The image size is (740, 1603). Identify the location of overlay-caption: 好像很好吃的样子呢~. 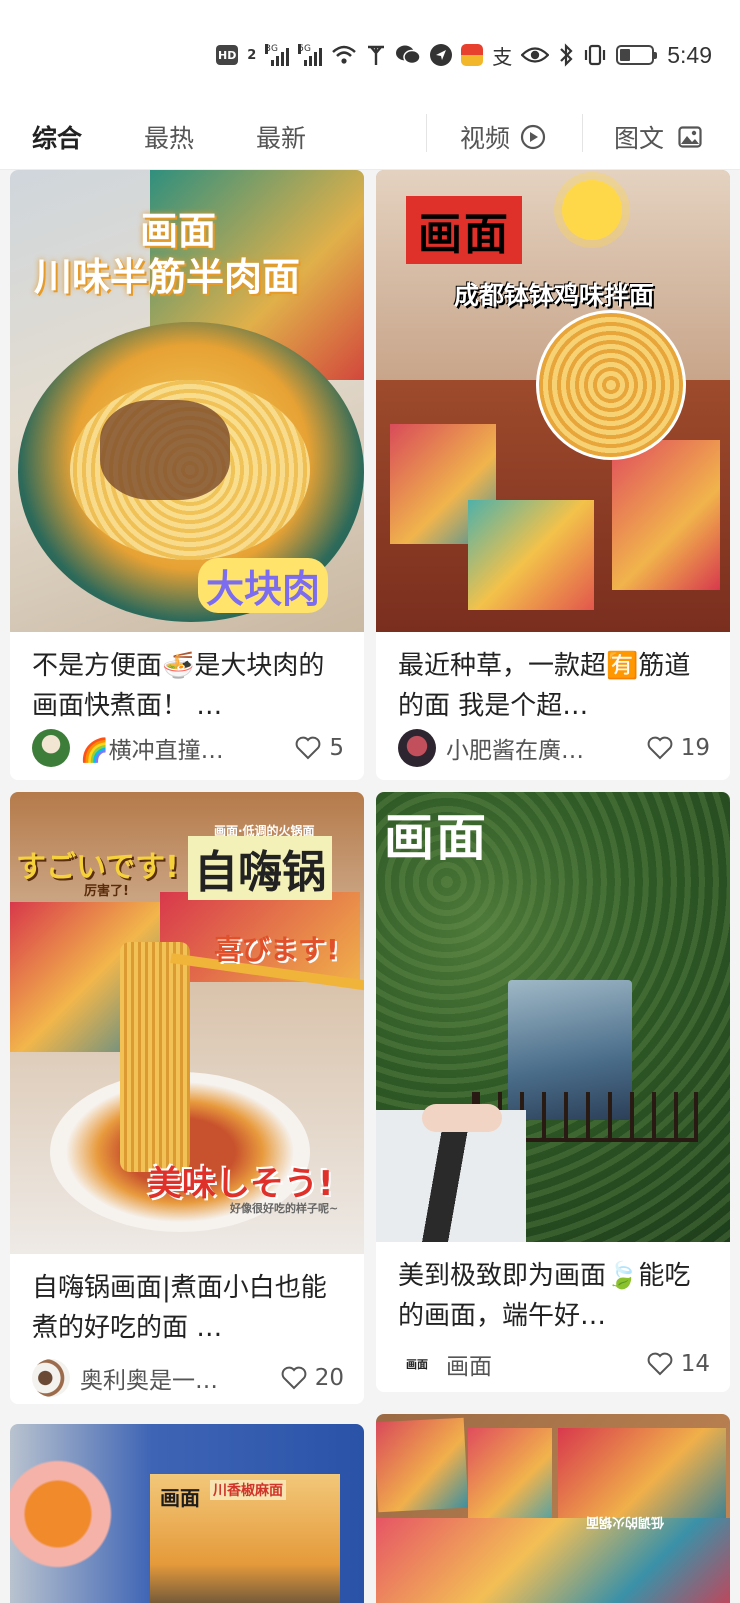
(284, 1208).